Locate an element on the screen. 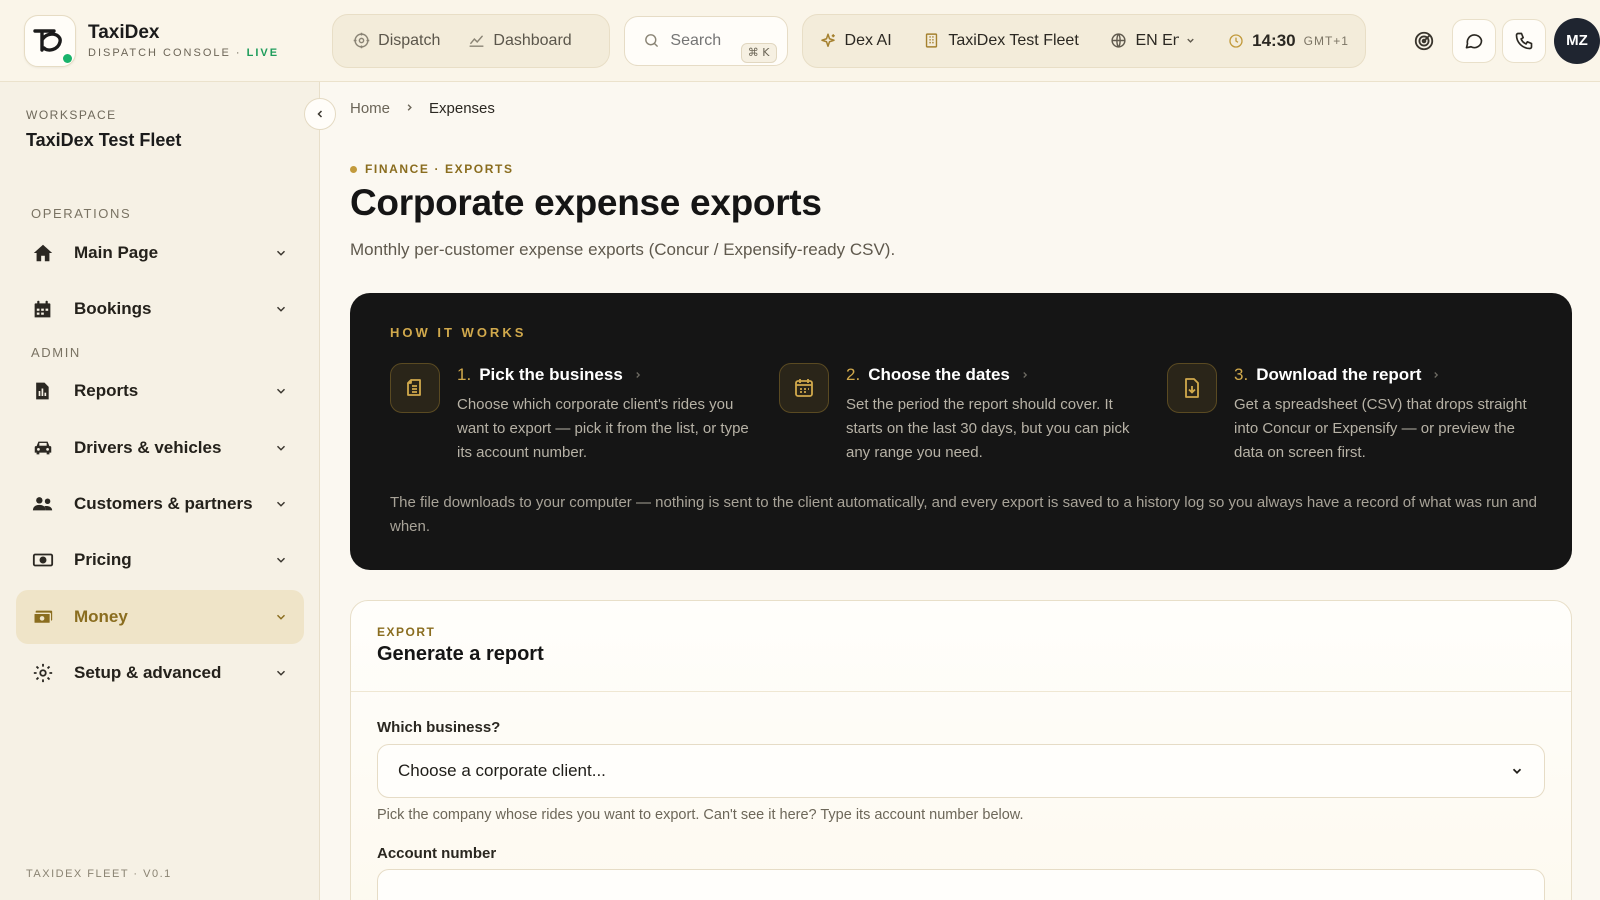  receipt-icon is located at coordinates (415, 388).